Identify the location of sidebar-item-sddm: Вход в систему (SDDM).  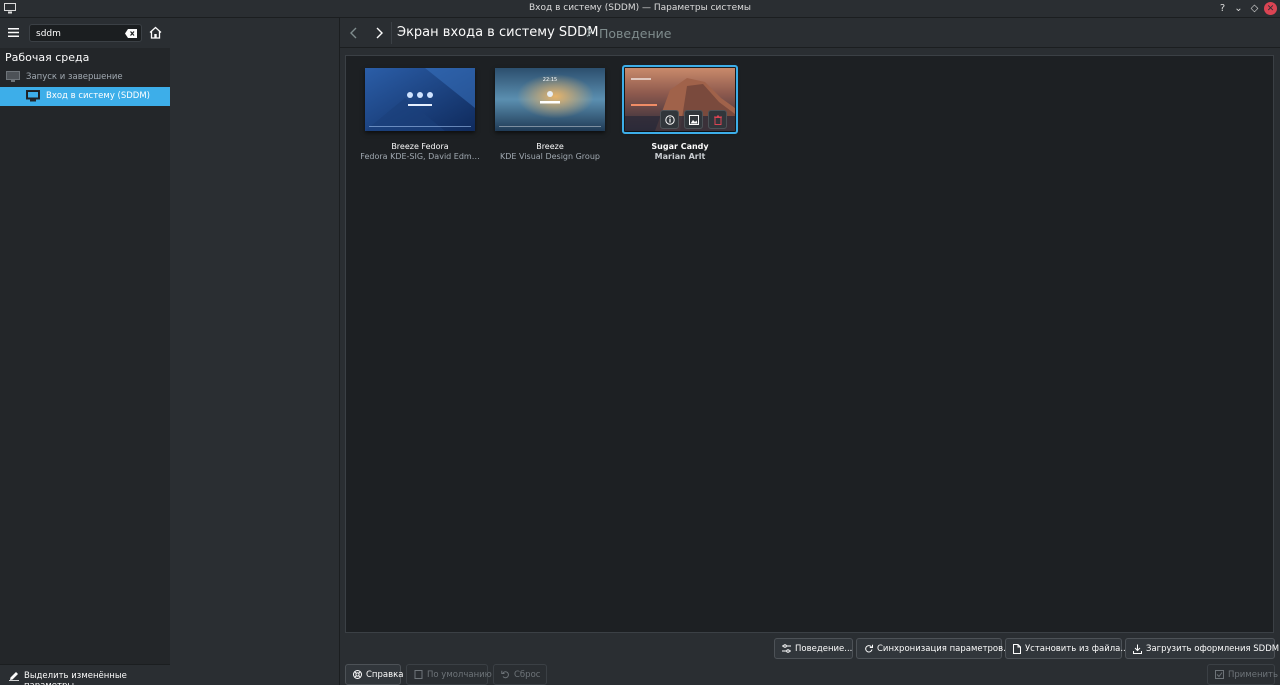
(85, 96).